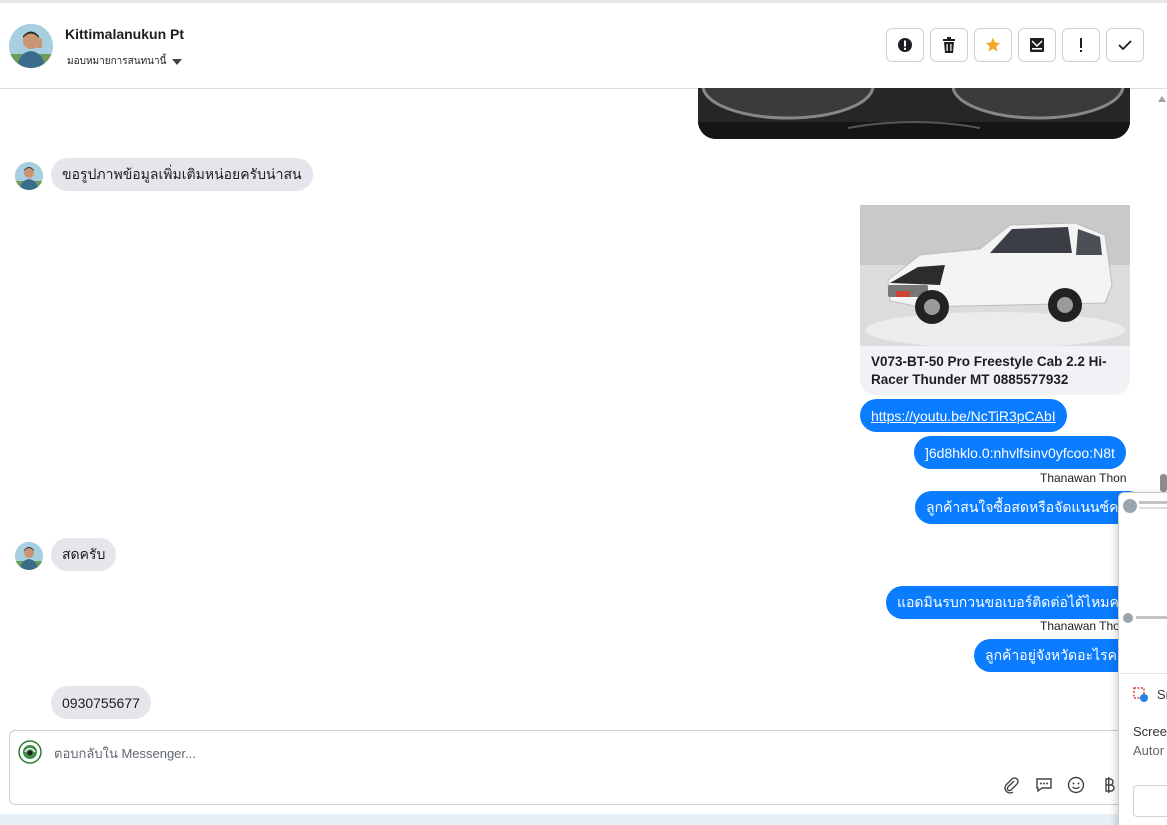  Describe the element at coordinates (177, 61) in the screenshot. I see `caret-down-icon` at that location.